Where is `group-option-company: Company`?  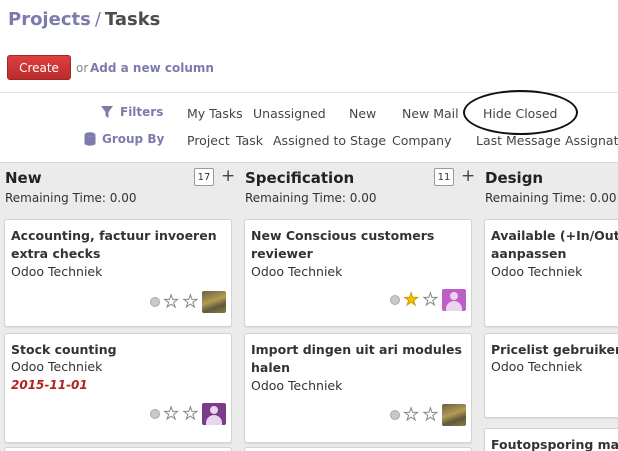 group-option-company: Company is located at coordinates (421, 140).